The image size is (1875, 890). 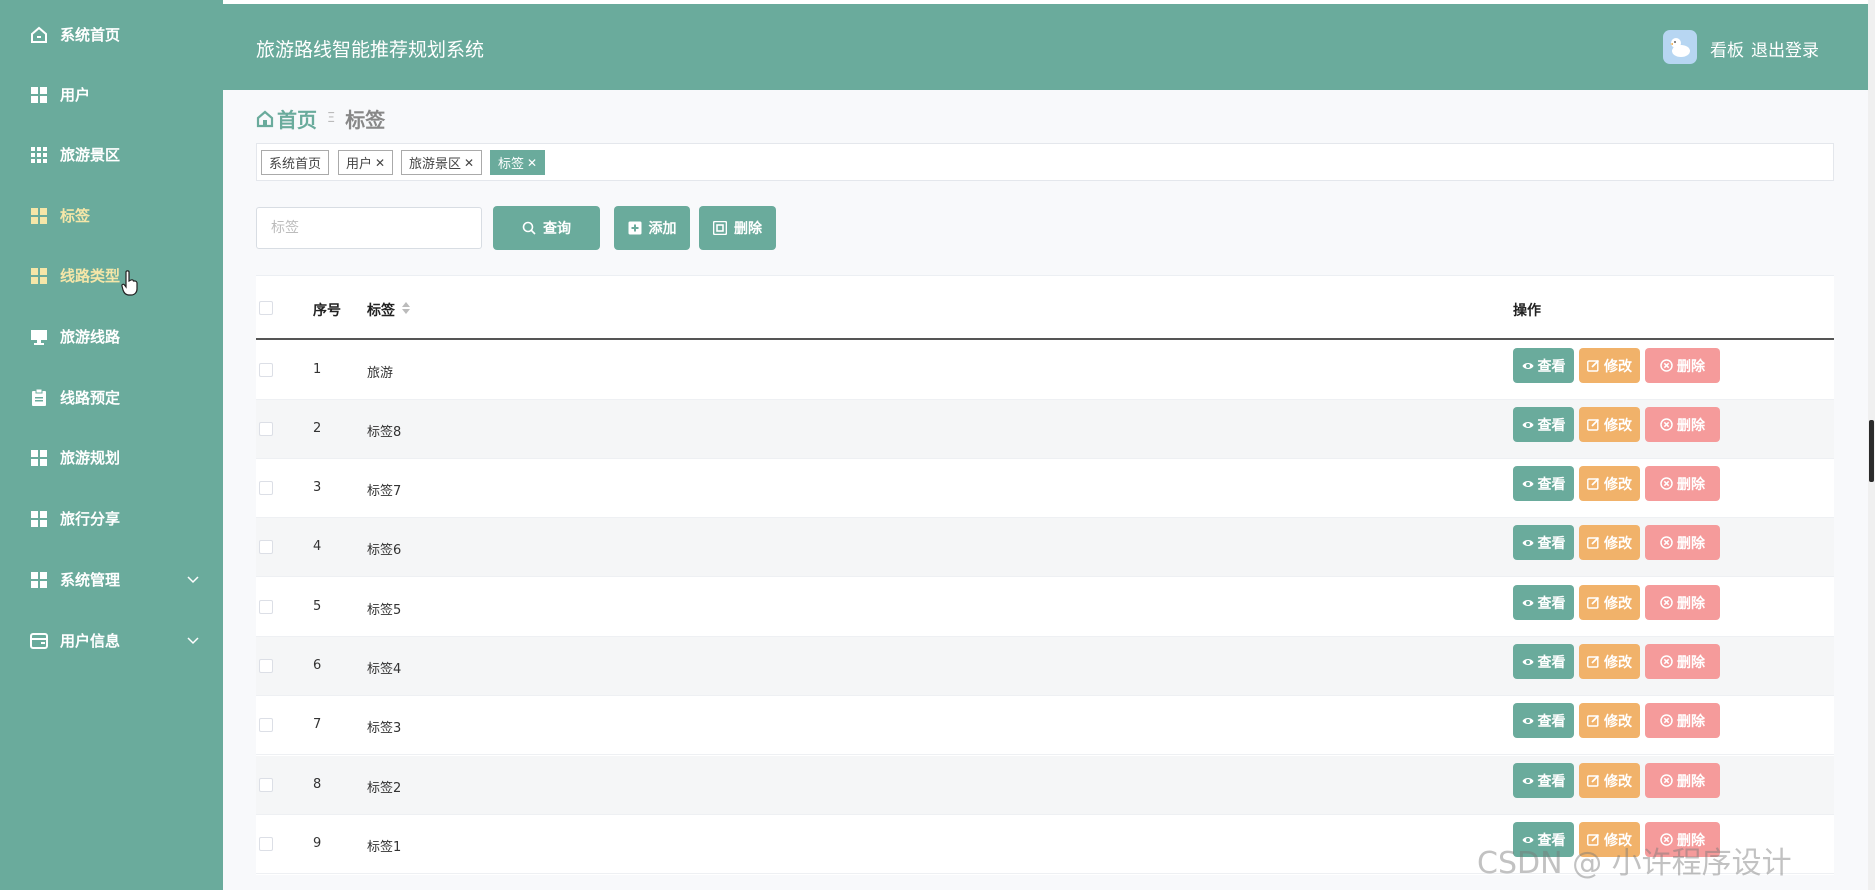 I want to click on sidebar-item-label: 旅游线路, so click(x=90, y=337).